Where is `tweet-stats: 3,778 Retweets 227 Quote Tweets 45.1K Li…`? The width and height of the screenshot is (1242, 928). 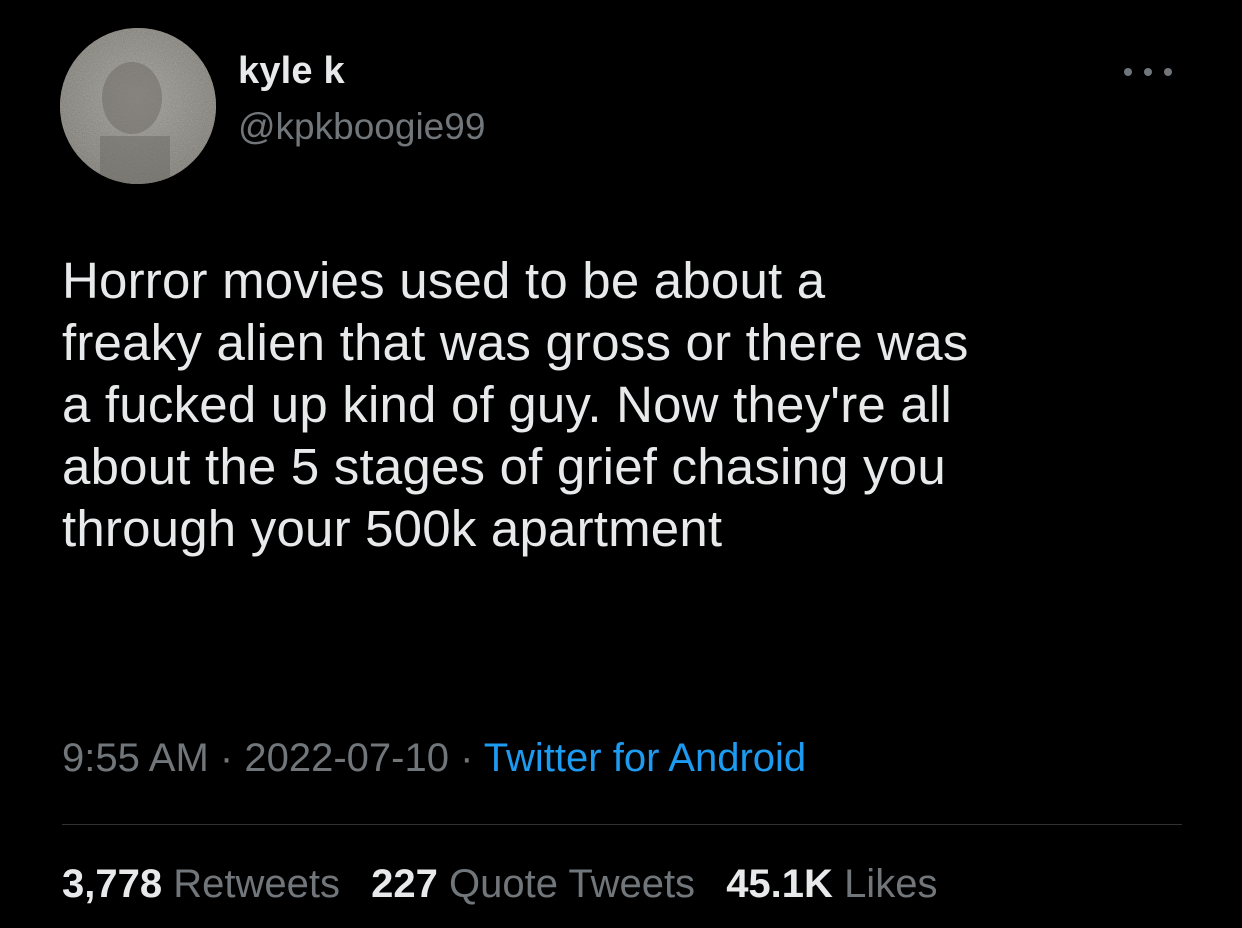 tweet-stats: 3,778 Retweets 227 Quote Tweets 45.1K Li… is located at coordinates (509, 884).